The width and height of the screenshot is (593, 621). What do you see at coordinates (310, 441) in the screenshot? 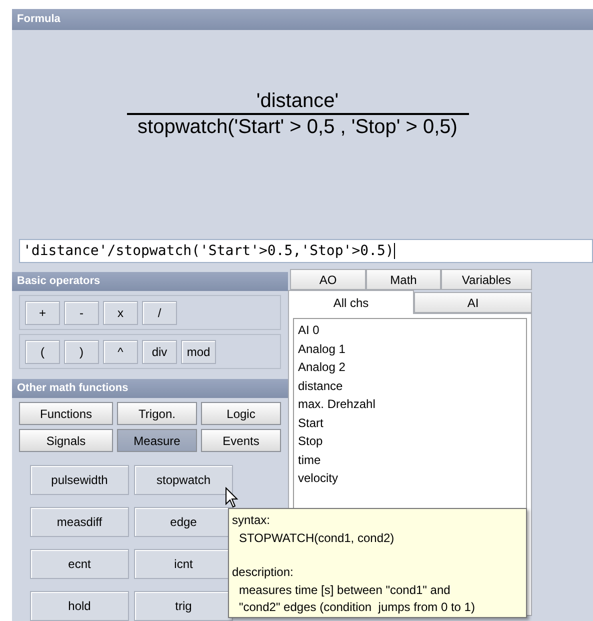
I see `channel-item: Stop` at bounding box center [310, 441].